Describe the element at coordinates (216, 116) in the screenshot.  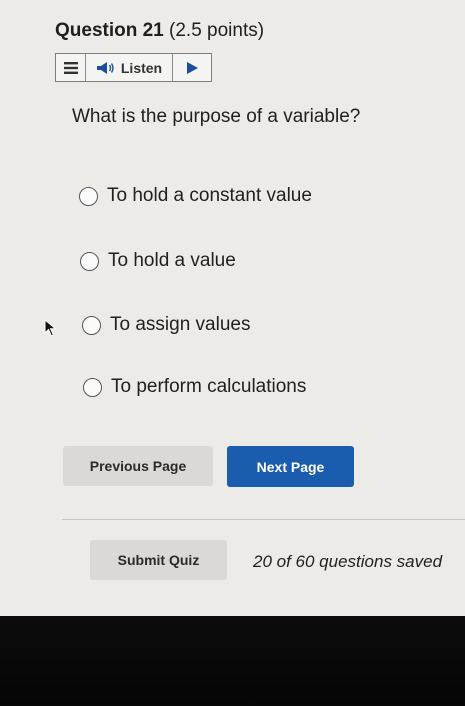
I see `question-prompt: What is the purpose of a variable?` at that location.